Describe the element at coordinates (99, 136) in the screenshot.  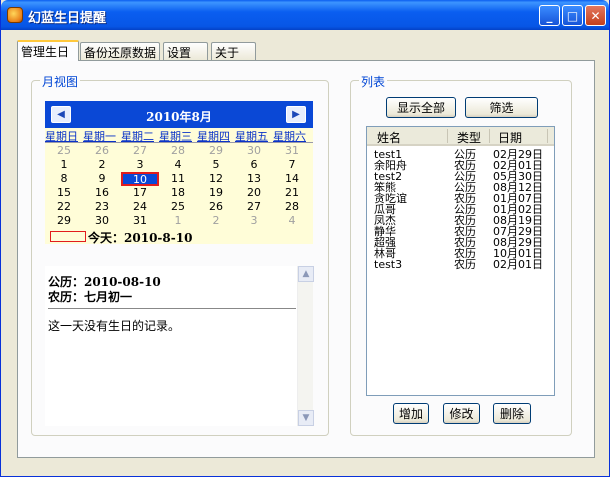
I see `weekday-label: 星期一` at that location.